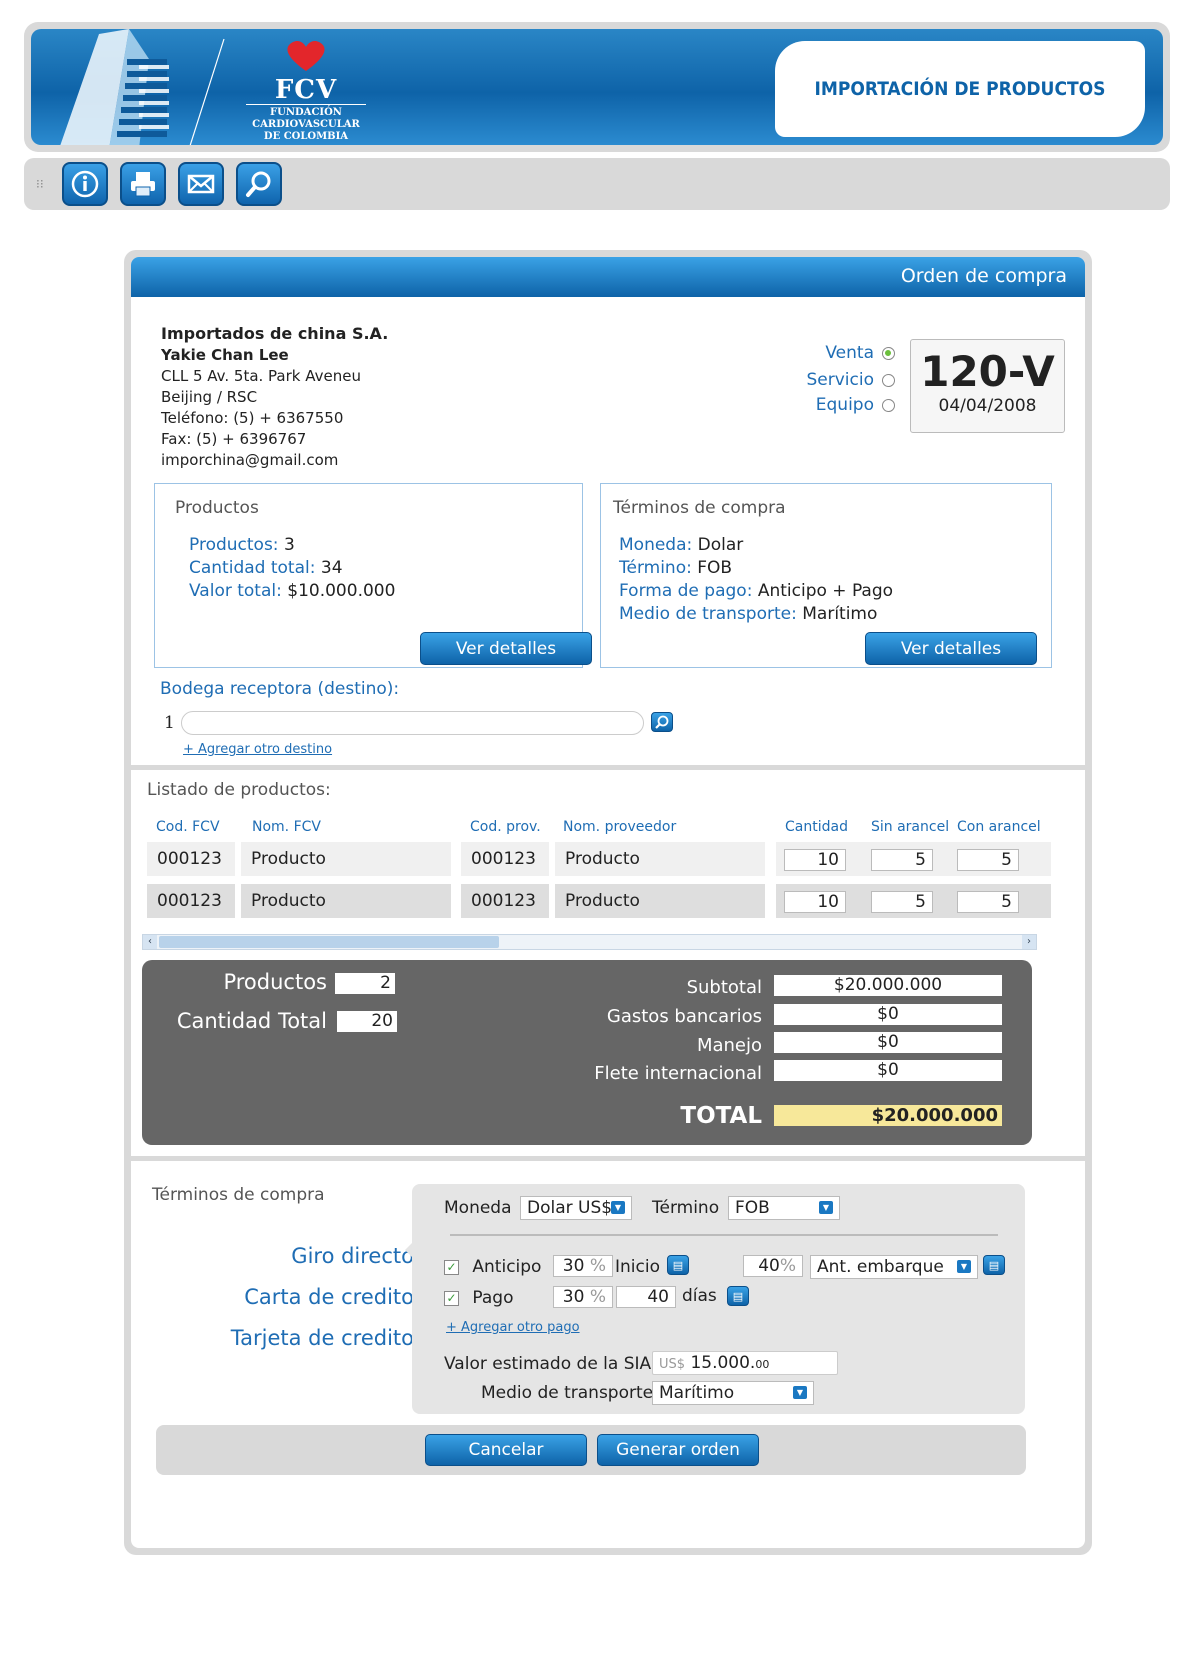 The width and height of the screenshot is (1181, 1654). I want to click on transport-label: Medio de transporte, so click(567, 1393).